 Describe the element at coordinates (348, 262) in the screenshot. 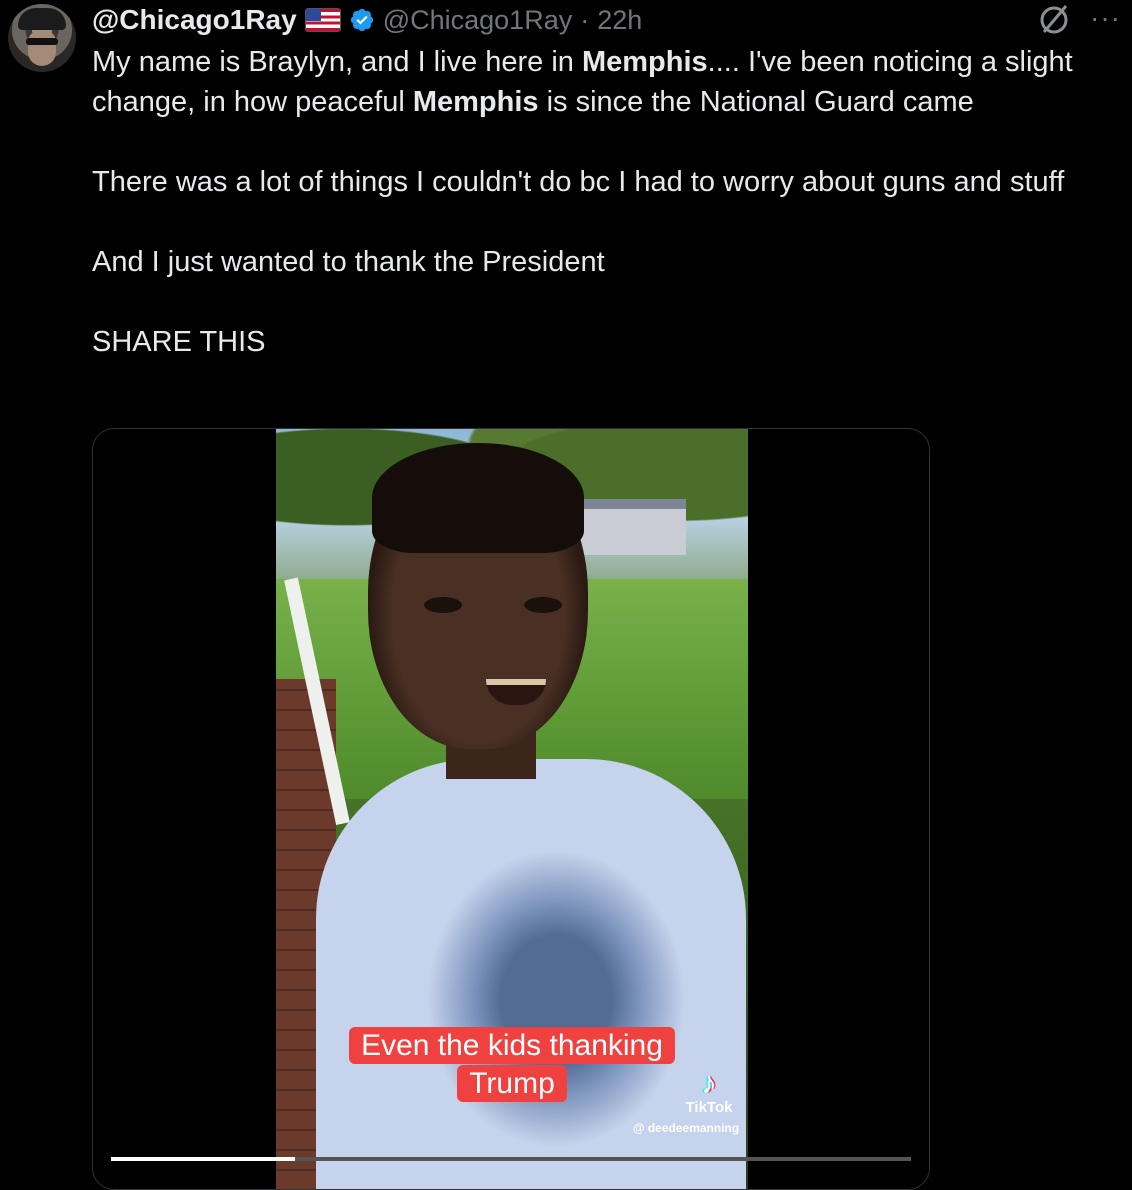

I see `tweet-paragraph-3: And I just wanted to thank the President` at that location.